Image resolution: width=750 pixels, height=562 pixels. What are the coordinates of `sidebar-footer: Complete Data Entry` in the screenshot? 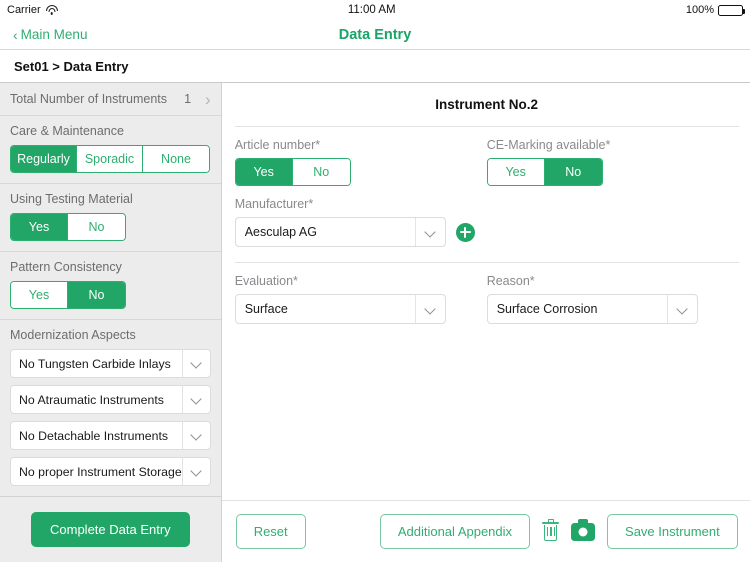 It's located at (110, 529).